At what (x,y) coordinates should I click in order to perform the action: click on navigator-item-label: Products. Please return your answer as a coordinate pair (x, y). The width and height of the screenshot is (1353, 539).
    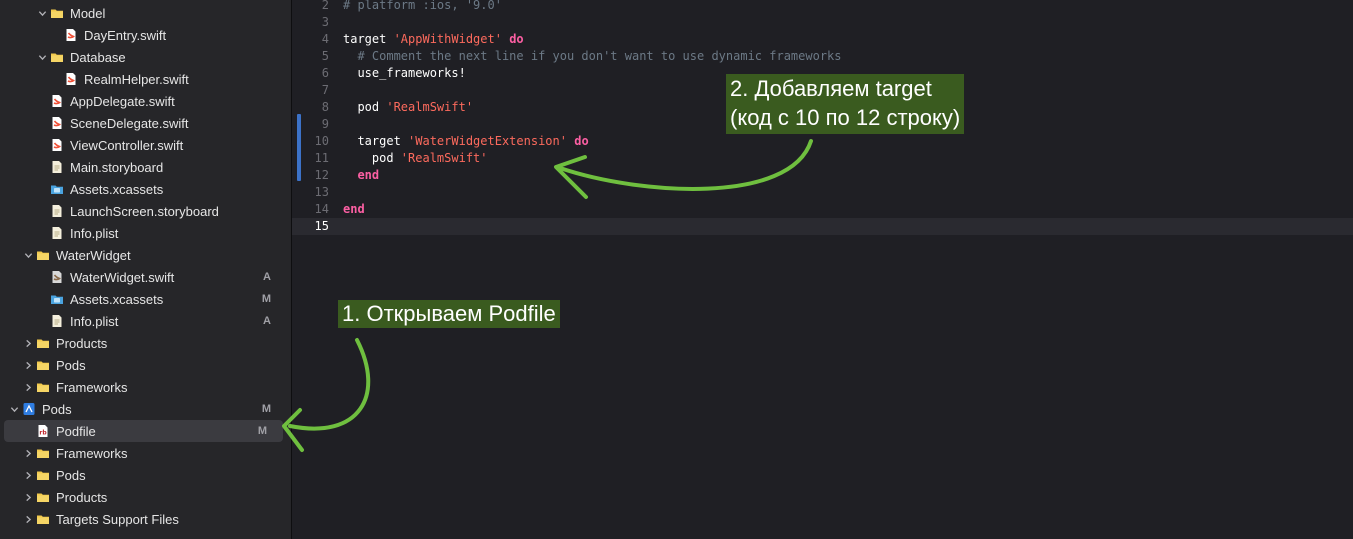
    Looking at the image, I should click on (82, 343).